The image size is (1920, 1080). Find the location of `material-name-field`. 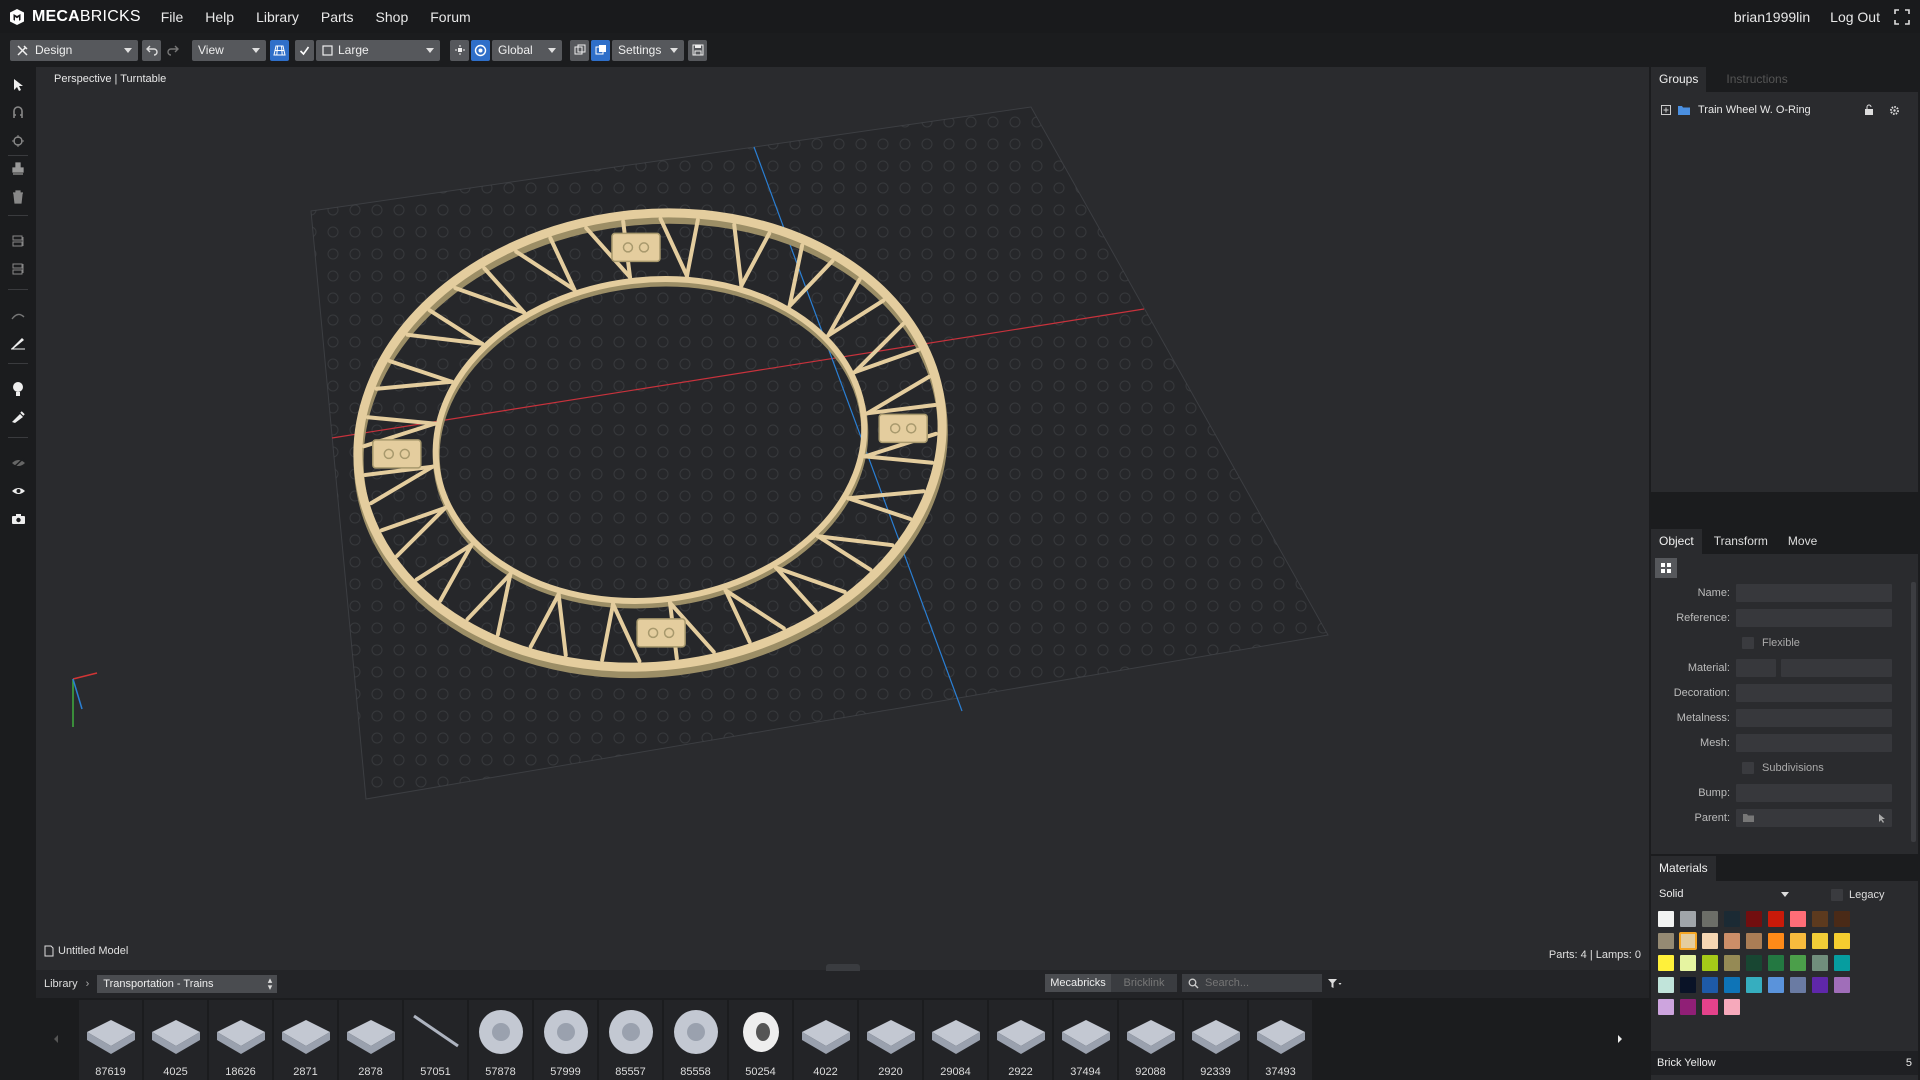

material-name-field is located at coordinates (1836, 668).